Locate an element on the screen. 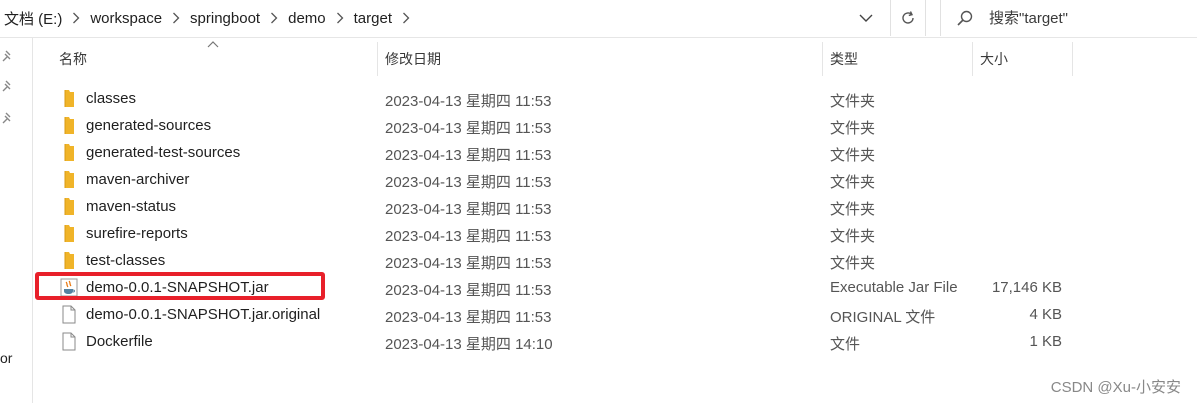 This screenshot has width=1197, height=403. column-header-date-label: 修改日期 is located at coordinates (413, 59).